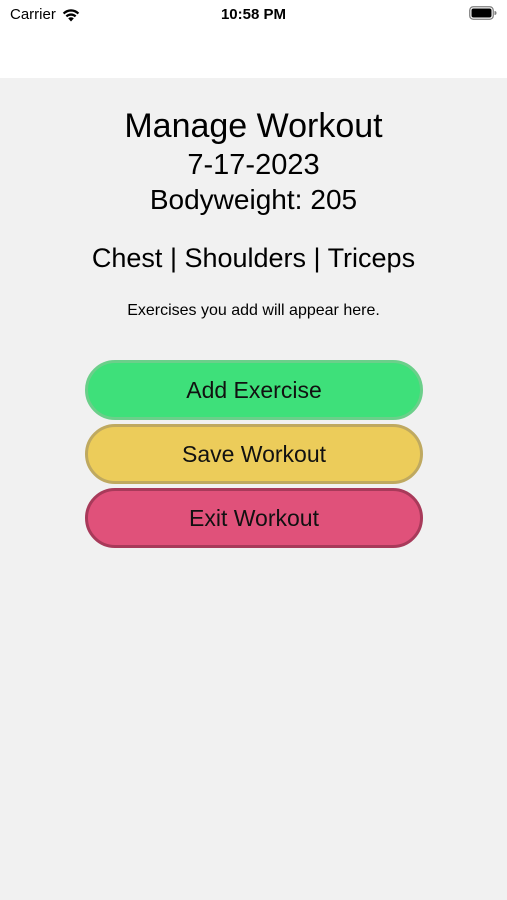 The width and height of the screenshot is (507, 900). Describe the element at coordinates (334, 199) in the screenshot. I see `bodyweight-value: 205` at that location.